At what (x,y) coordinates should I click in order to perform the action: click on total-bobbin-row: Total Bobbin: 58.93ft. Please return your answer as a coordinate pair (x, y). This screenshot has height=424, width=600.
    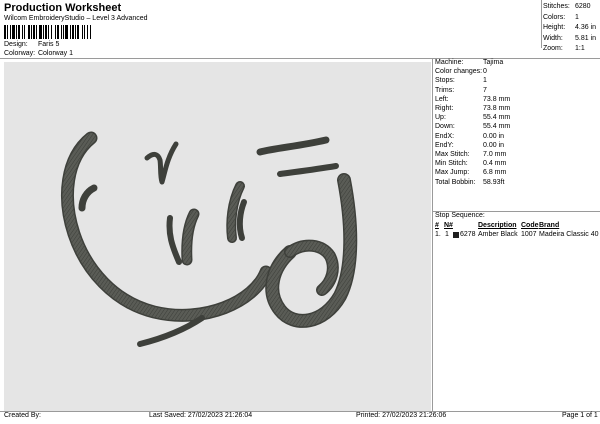
    Looking at the image, I should click on (472, 182).